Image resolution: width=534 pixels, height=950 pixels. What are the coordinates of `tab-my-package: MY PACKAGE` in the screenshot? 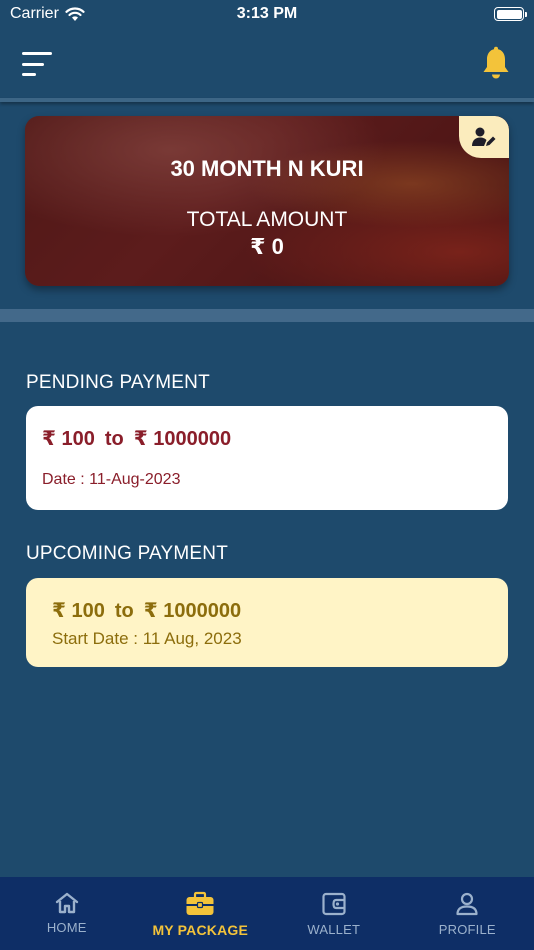 It's located at (200, 907).